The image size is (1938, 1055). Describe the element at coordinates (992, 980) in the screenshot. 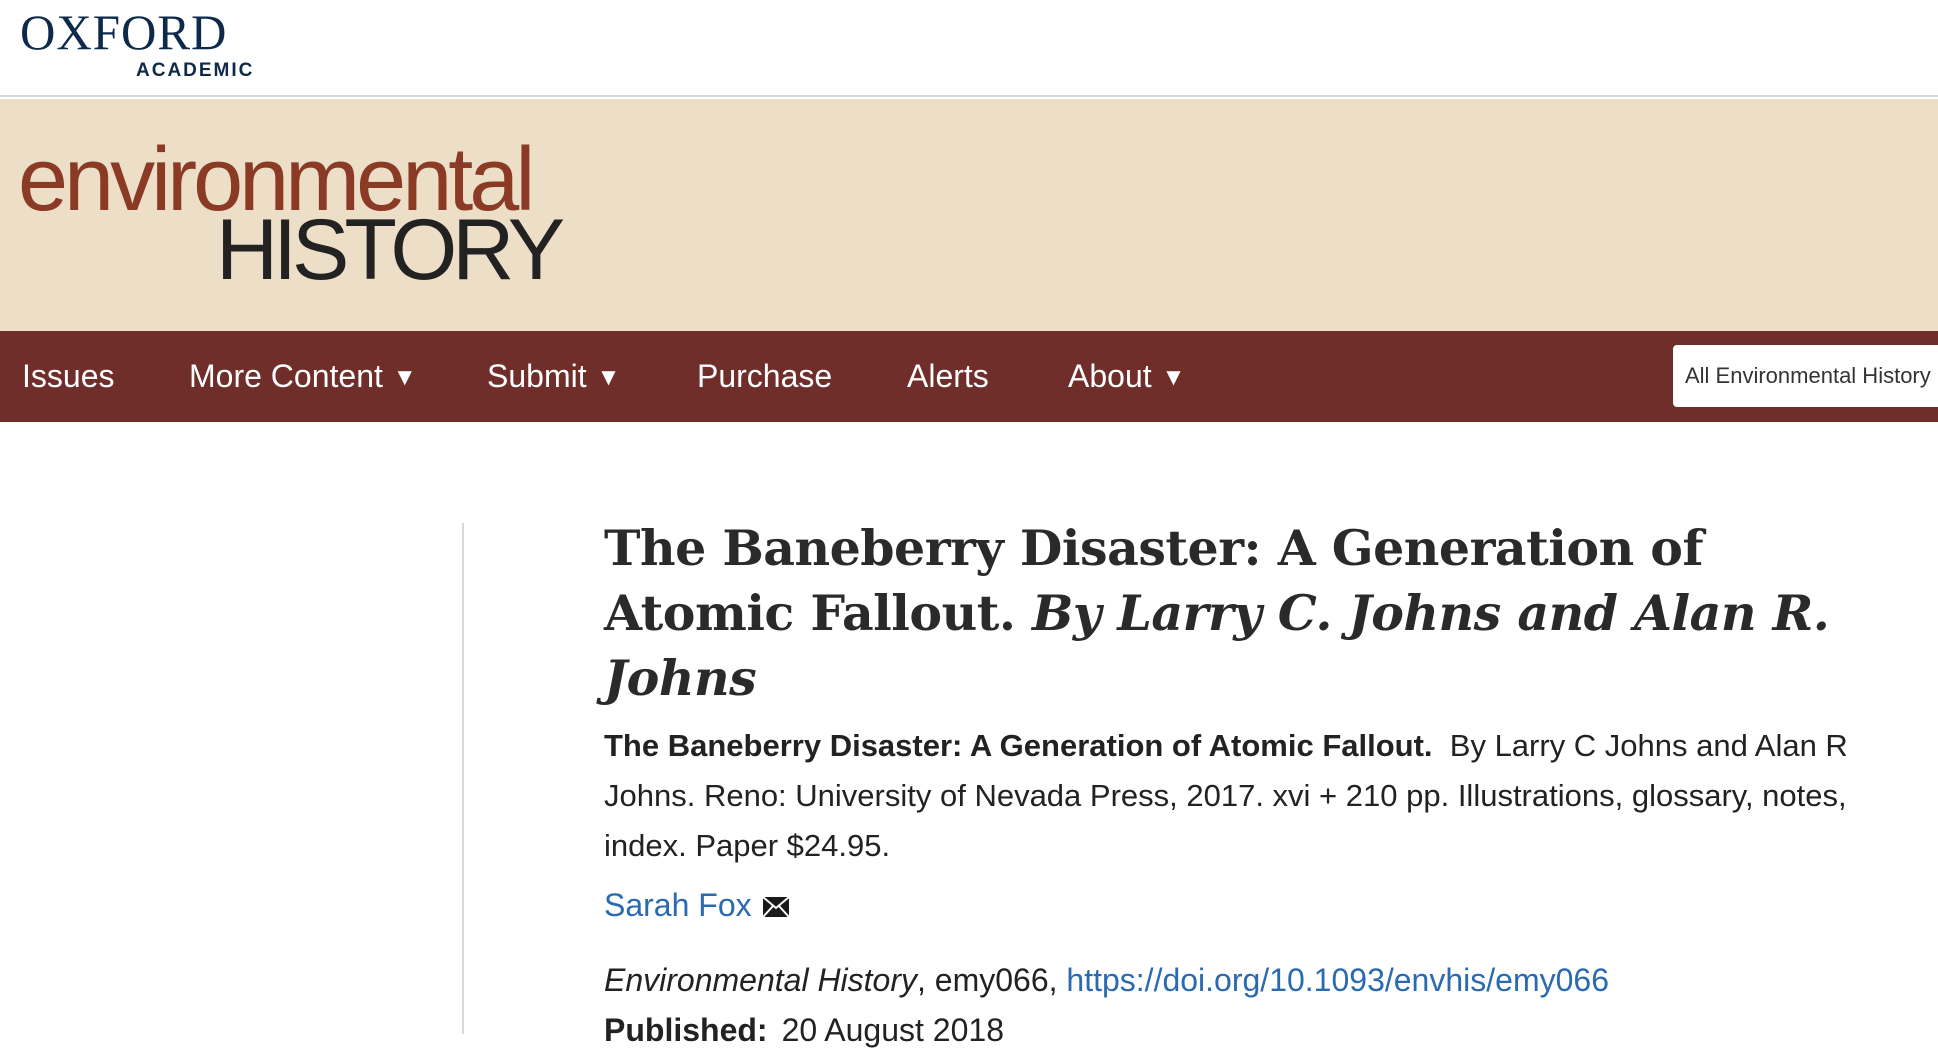

I see `article-id: , emy066,` at that location.